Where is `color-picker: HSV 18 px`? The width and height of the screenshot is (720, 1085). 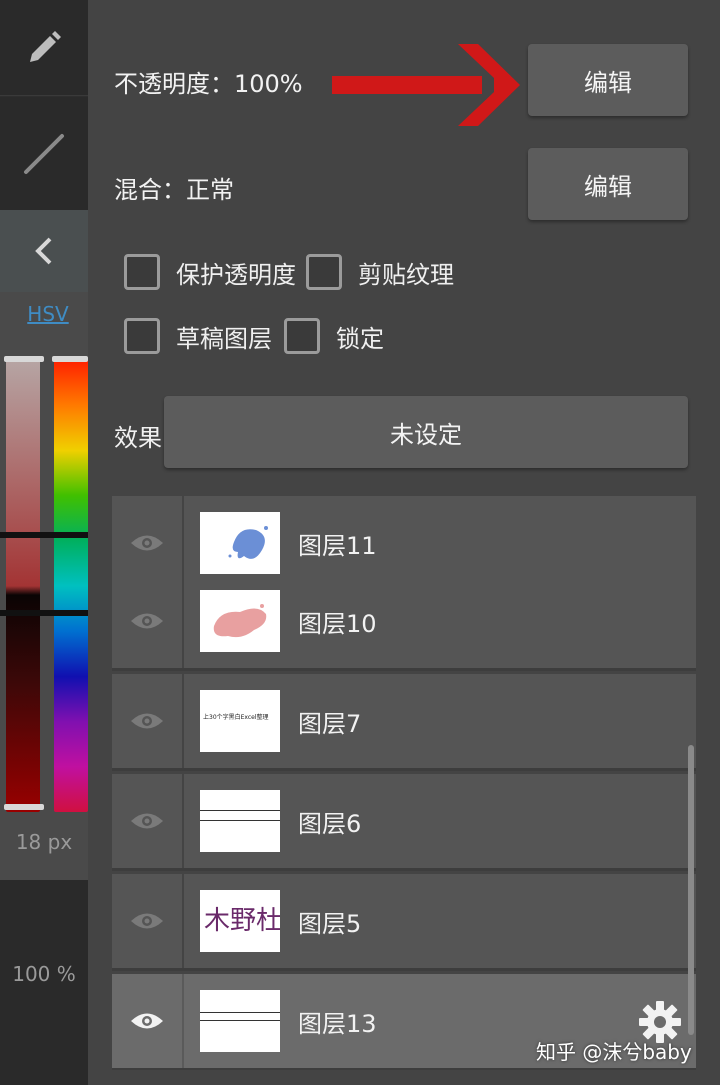 color-picker: HSV 18 px is located at coordinates (44, 586).